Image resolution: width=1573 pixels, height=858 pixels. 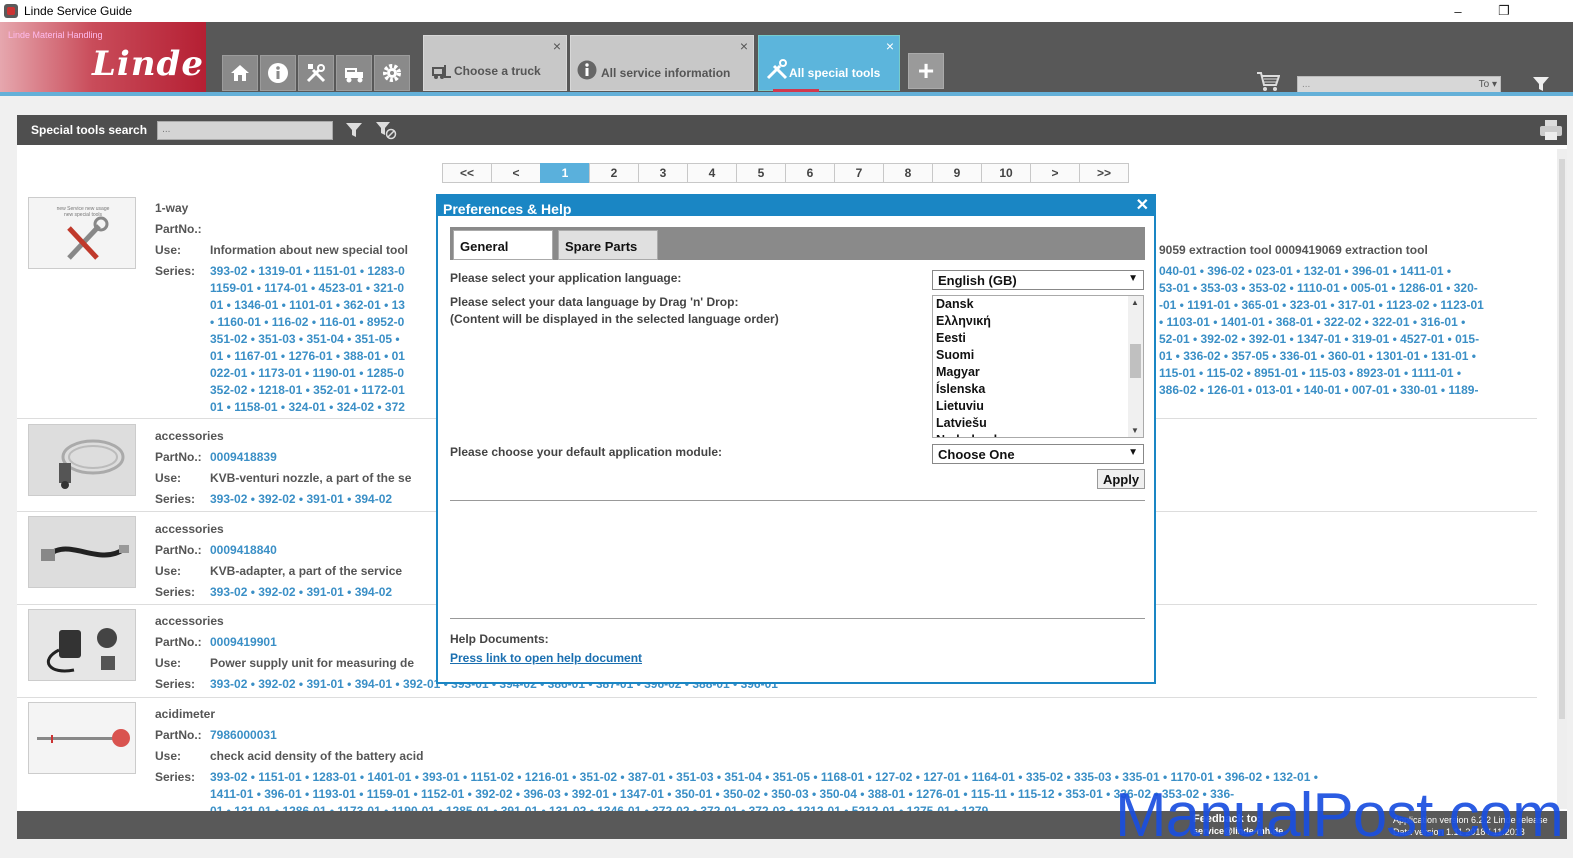 What do you see at coordinates (1121, 479) in the screenshot?
I see `apply-button: Apply` at bounding box center [1121, 479].